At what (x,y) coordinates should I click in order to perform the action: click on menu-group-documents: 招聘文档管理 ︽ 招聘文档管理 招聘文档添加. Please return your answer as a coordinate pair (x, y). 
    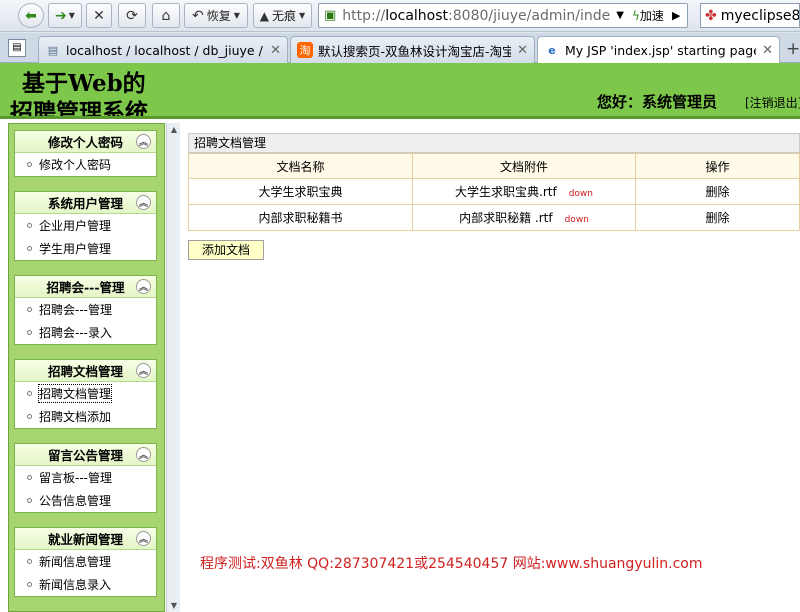
    Looking at the image, I should click on (85, 394).